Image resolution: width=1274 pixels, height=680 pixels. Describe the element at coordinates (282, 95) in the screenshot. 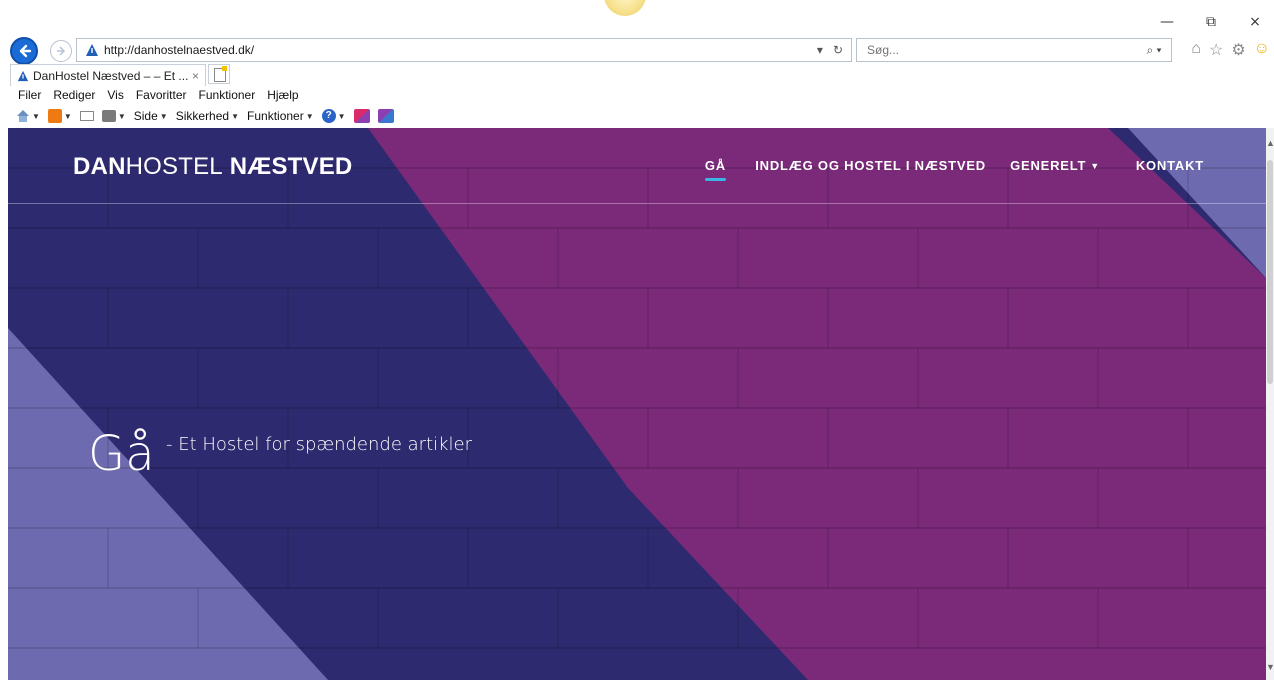

I see `menu-item-hjaelp: Hjælp` at that location.